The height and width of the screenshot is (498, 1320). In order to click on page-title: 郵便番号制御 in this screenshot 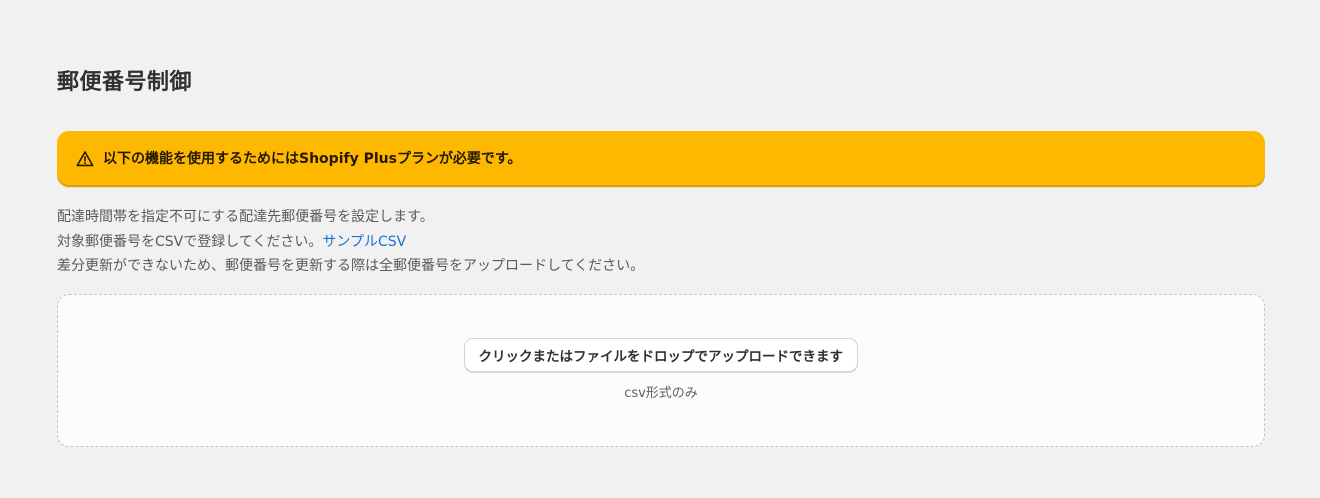, I will do `click(125, 82)`.